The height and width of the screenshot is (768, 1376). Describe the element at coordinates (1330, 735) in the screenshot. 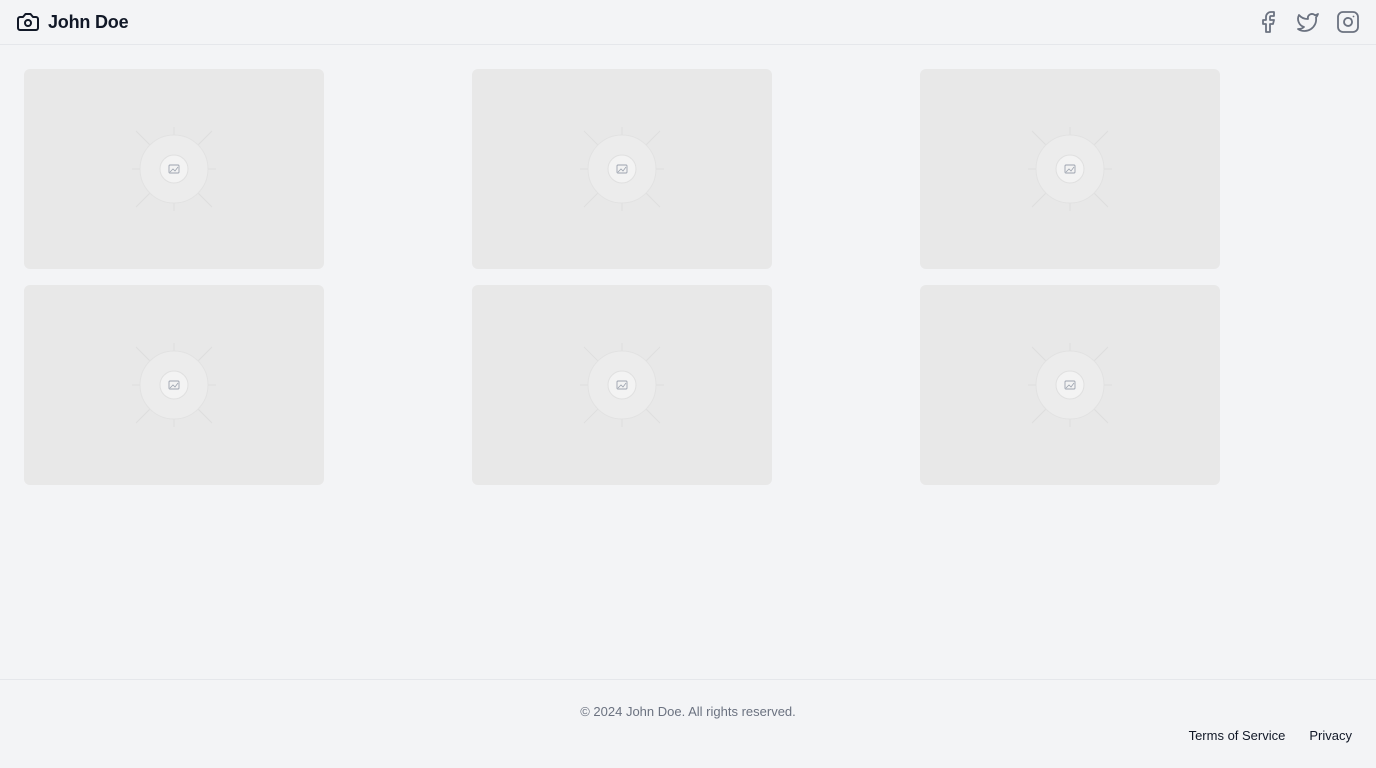

I see `privacy-link: Privacy` at that location.